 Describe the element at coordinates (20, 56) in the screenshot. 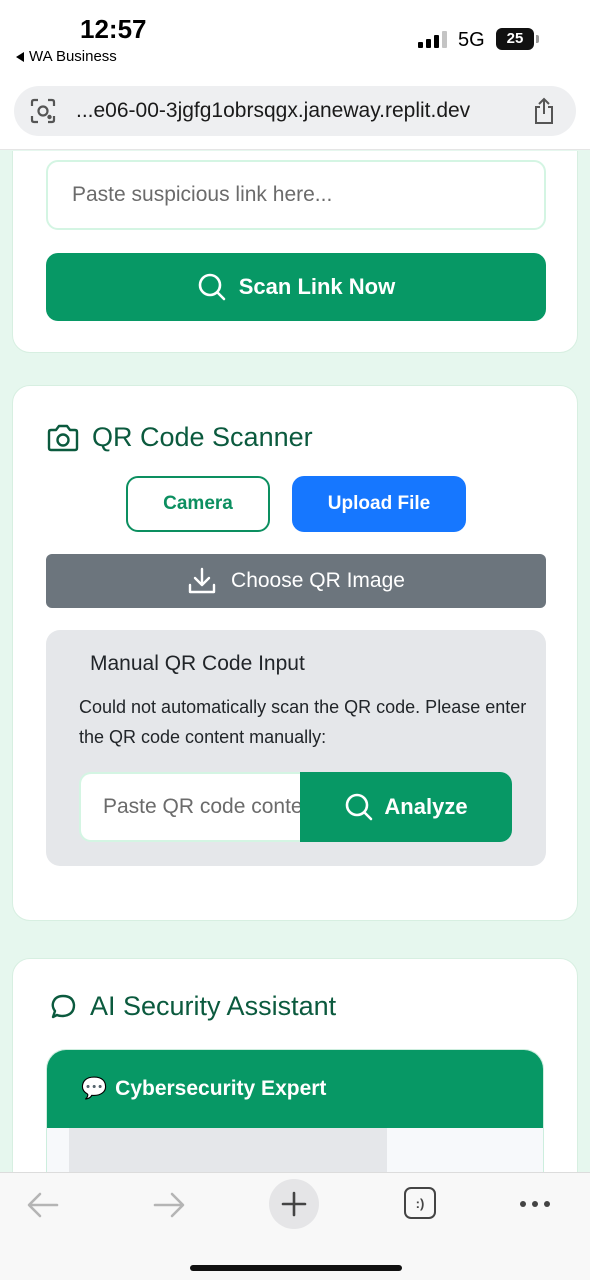

I see `back-triangle-icon` at that location.